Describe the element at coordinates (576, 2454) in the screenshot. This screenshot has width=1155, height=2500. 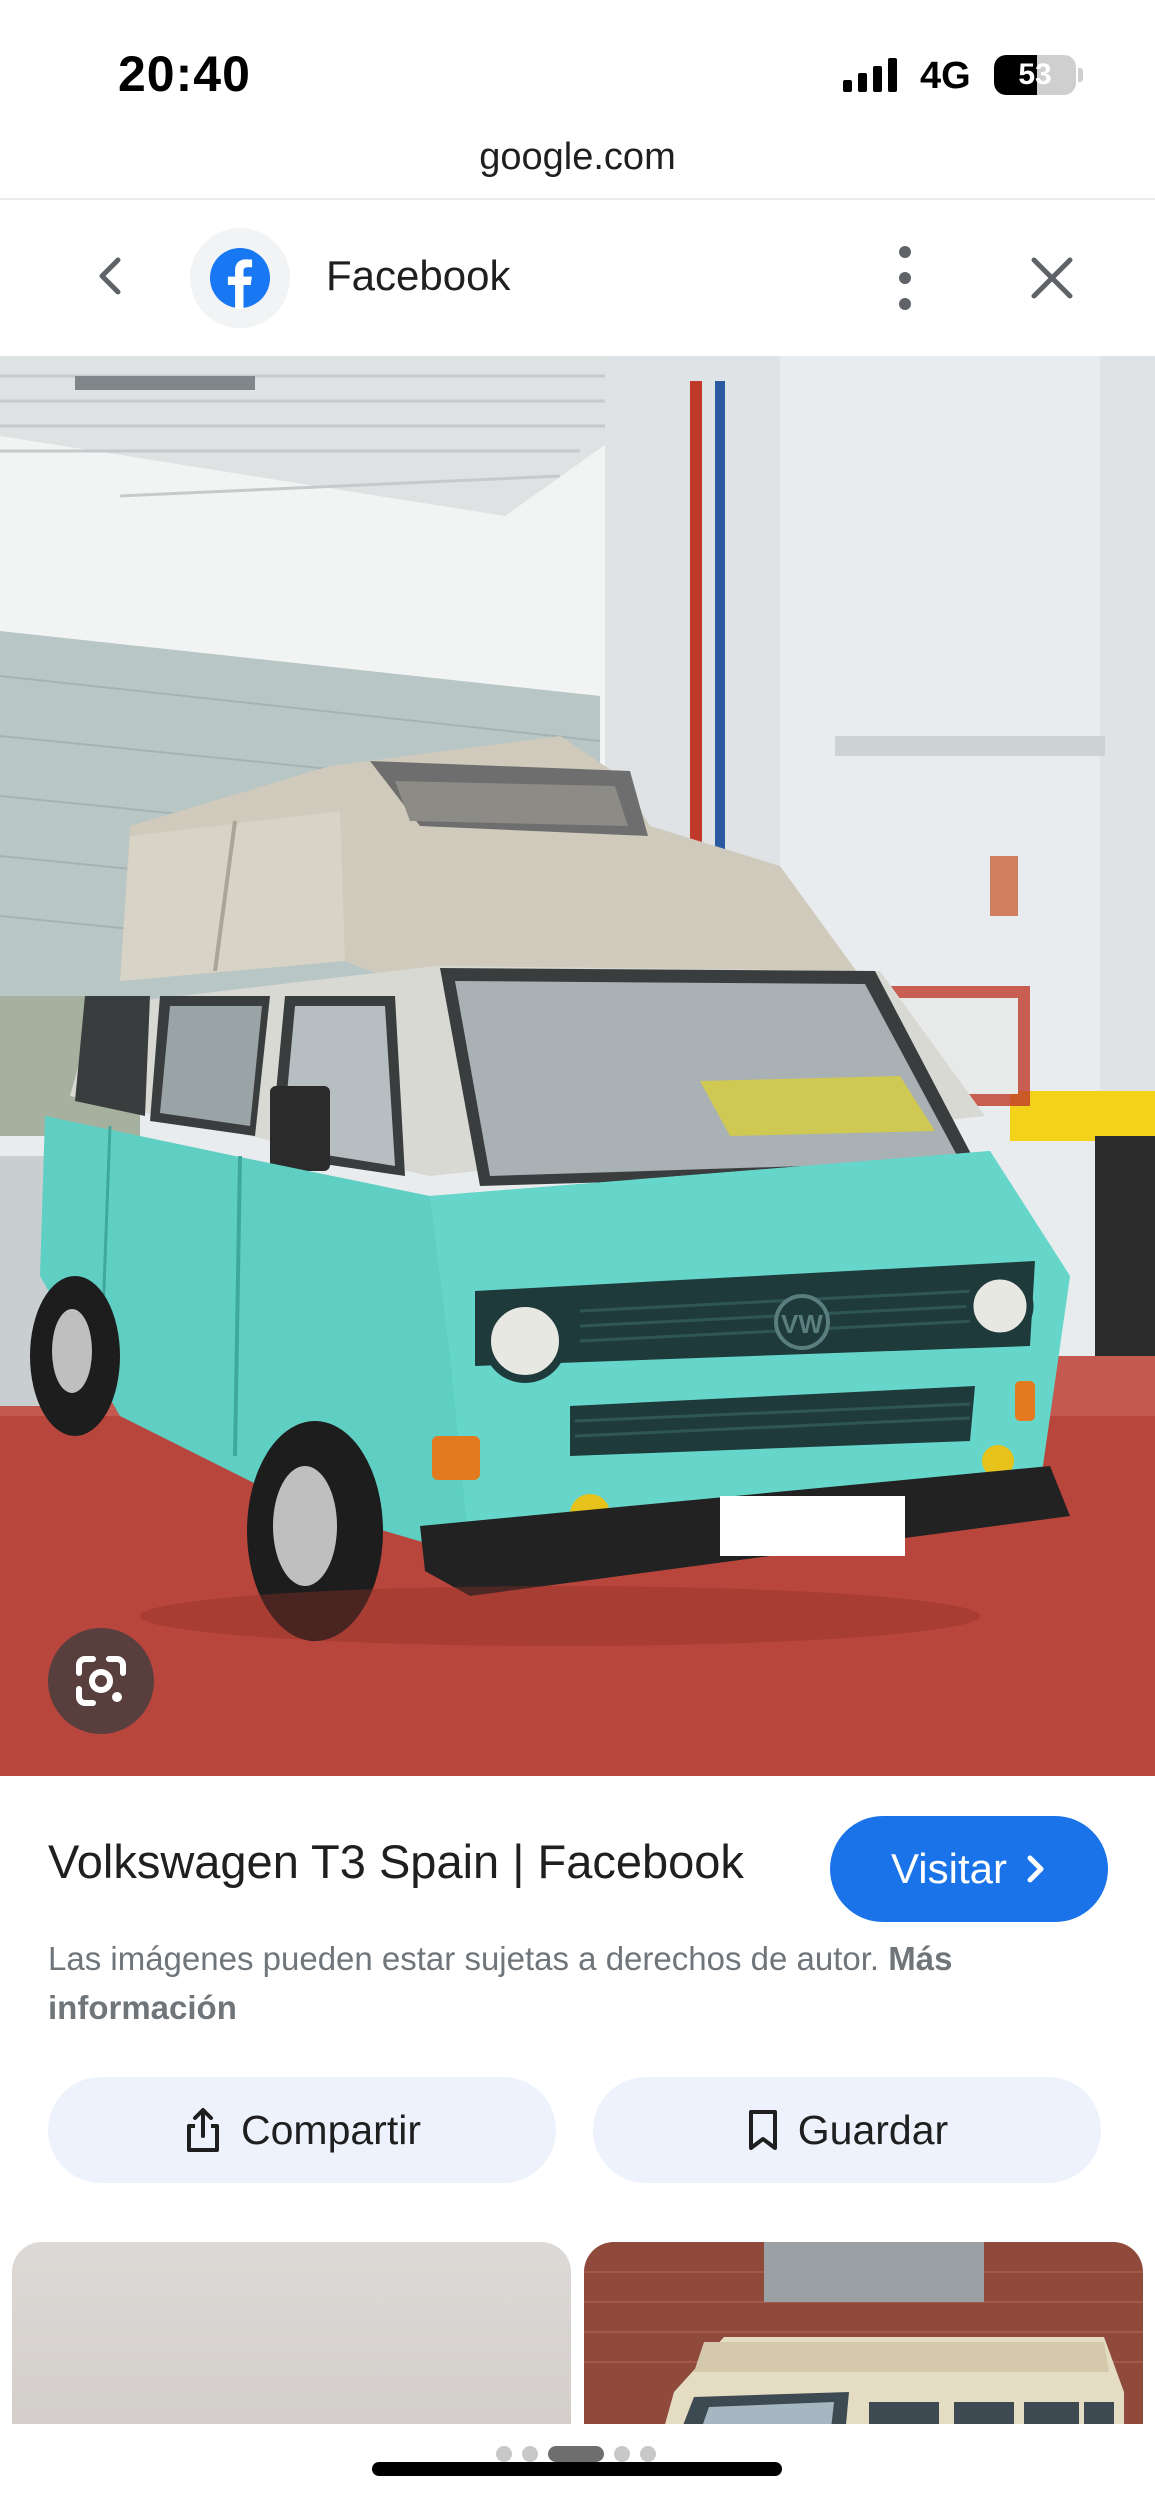
I see `page-indicator` at that location.